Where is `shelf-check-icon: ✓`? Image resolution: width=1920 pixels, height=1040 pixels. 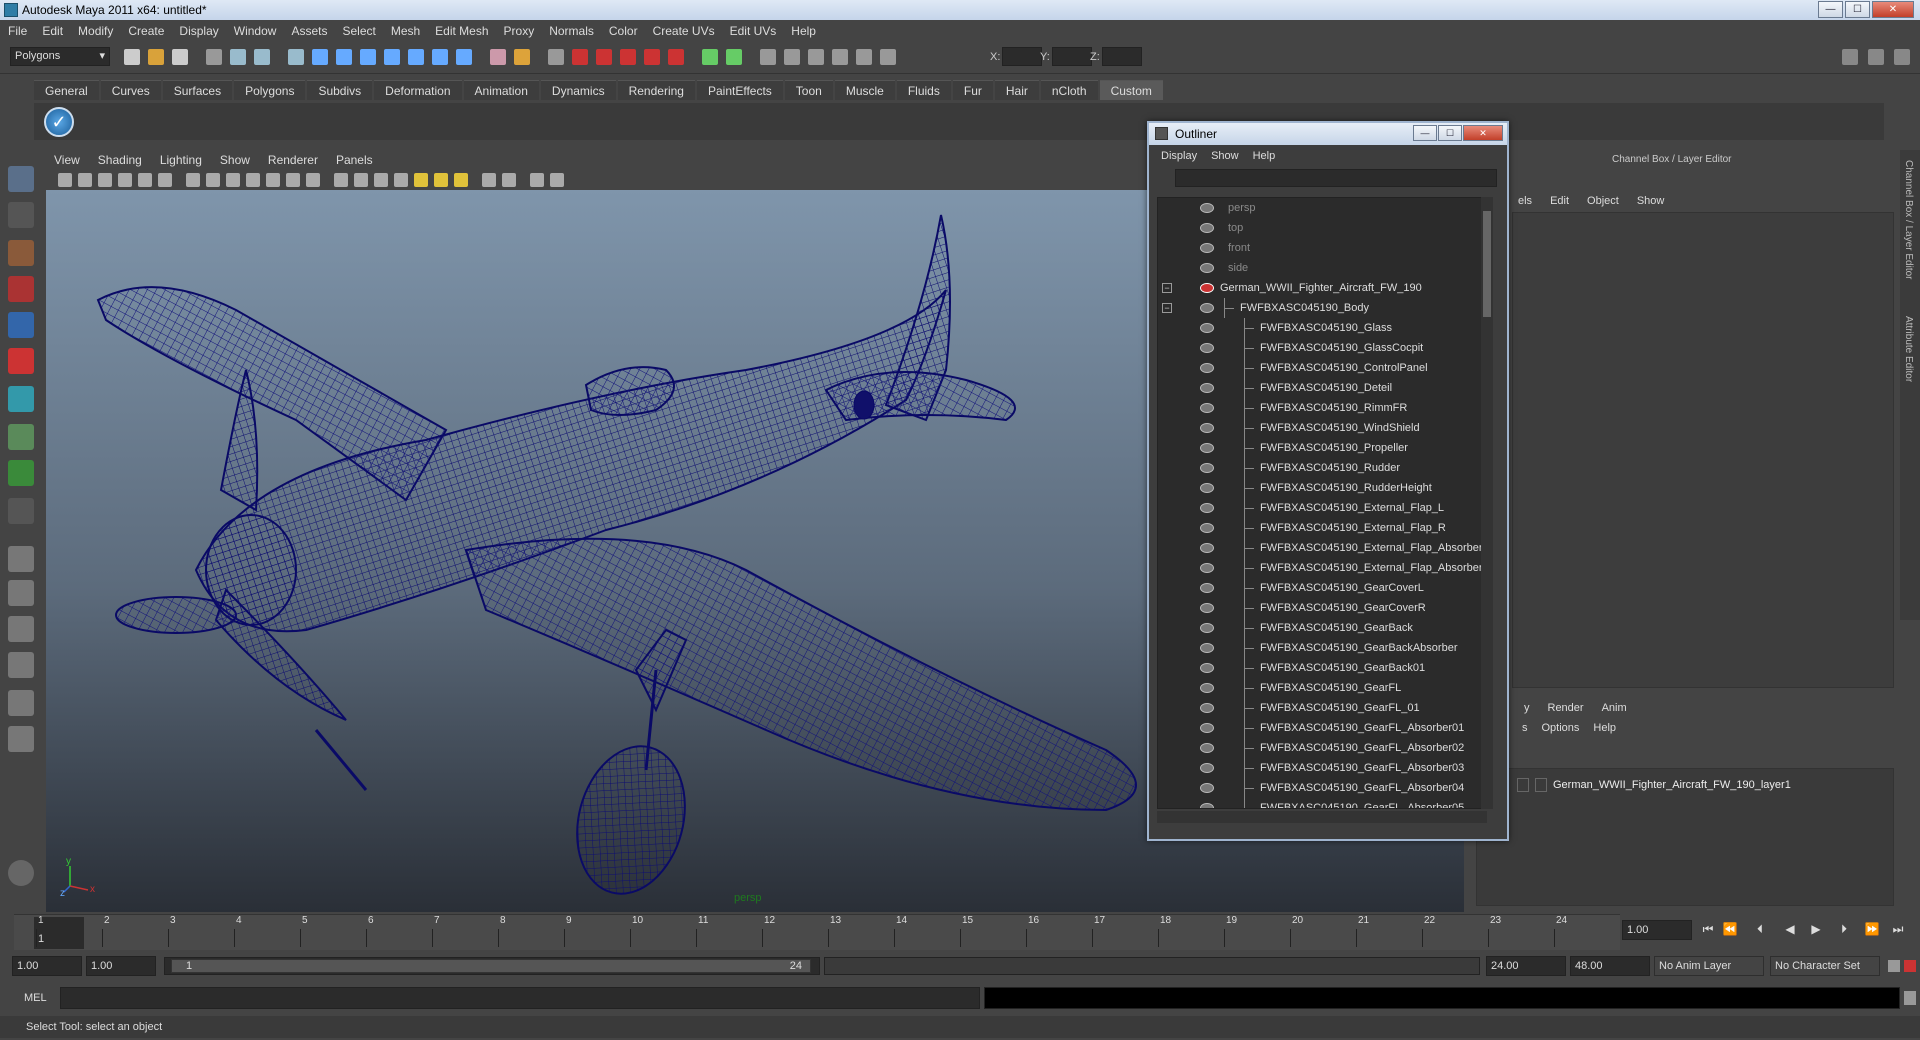 shelf-check-icon: ✓ is located at coordinates (59, 122).